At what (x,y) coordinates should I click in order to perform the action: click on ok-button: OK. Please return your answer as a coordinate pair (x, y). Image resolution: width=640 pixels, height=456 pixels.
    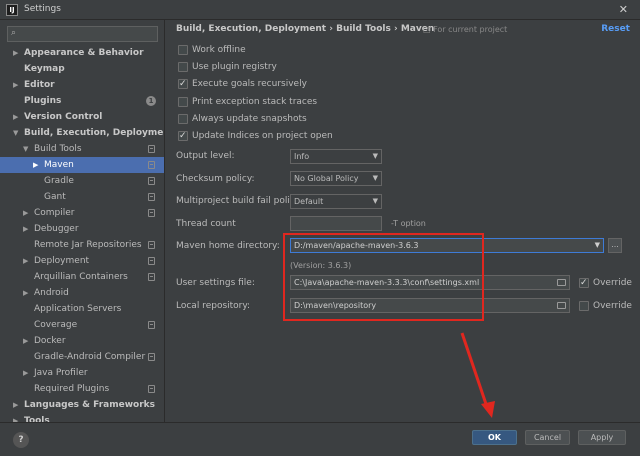
    Looking at the image, I should click on (494, 437).